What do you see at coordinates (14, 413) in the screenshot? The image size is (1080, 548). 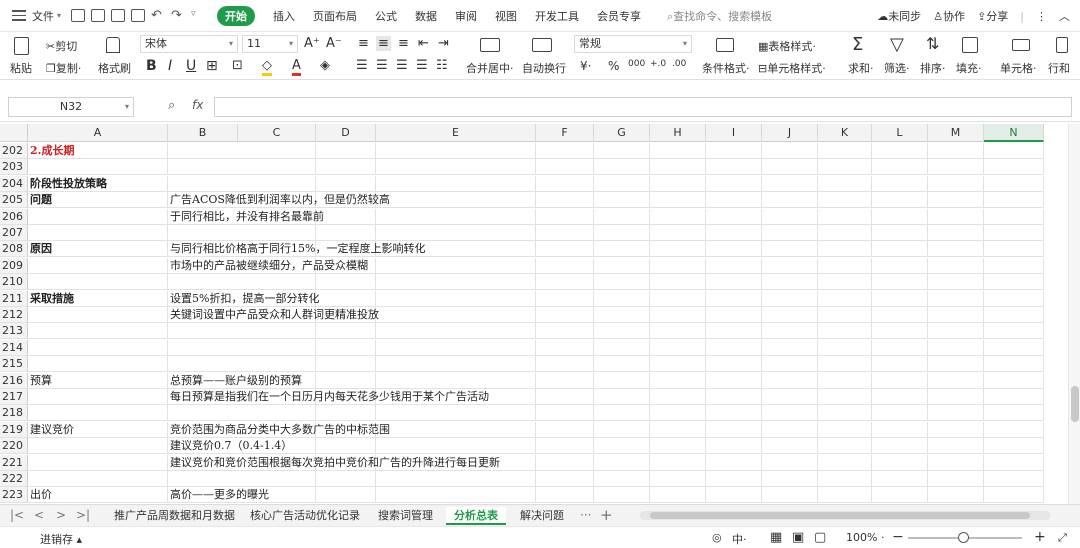 I see `row-header: 218` at bounding box center [14, 413].